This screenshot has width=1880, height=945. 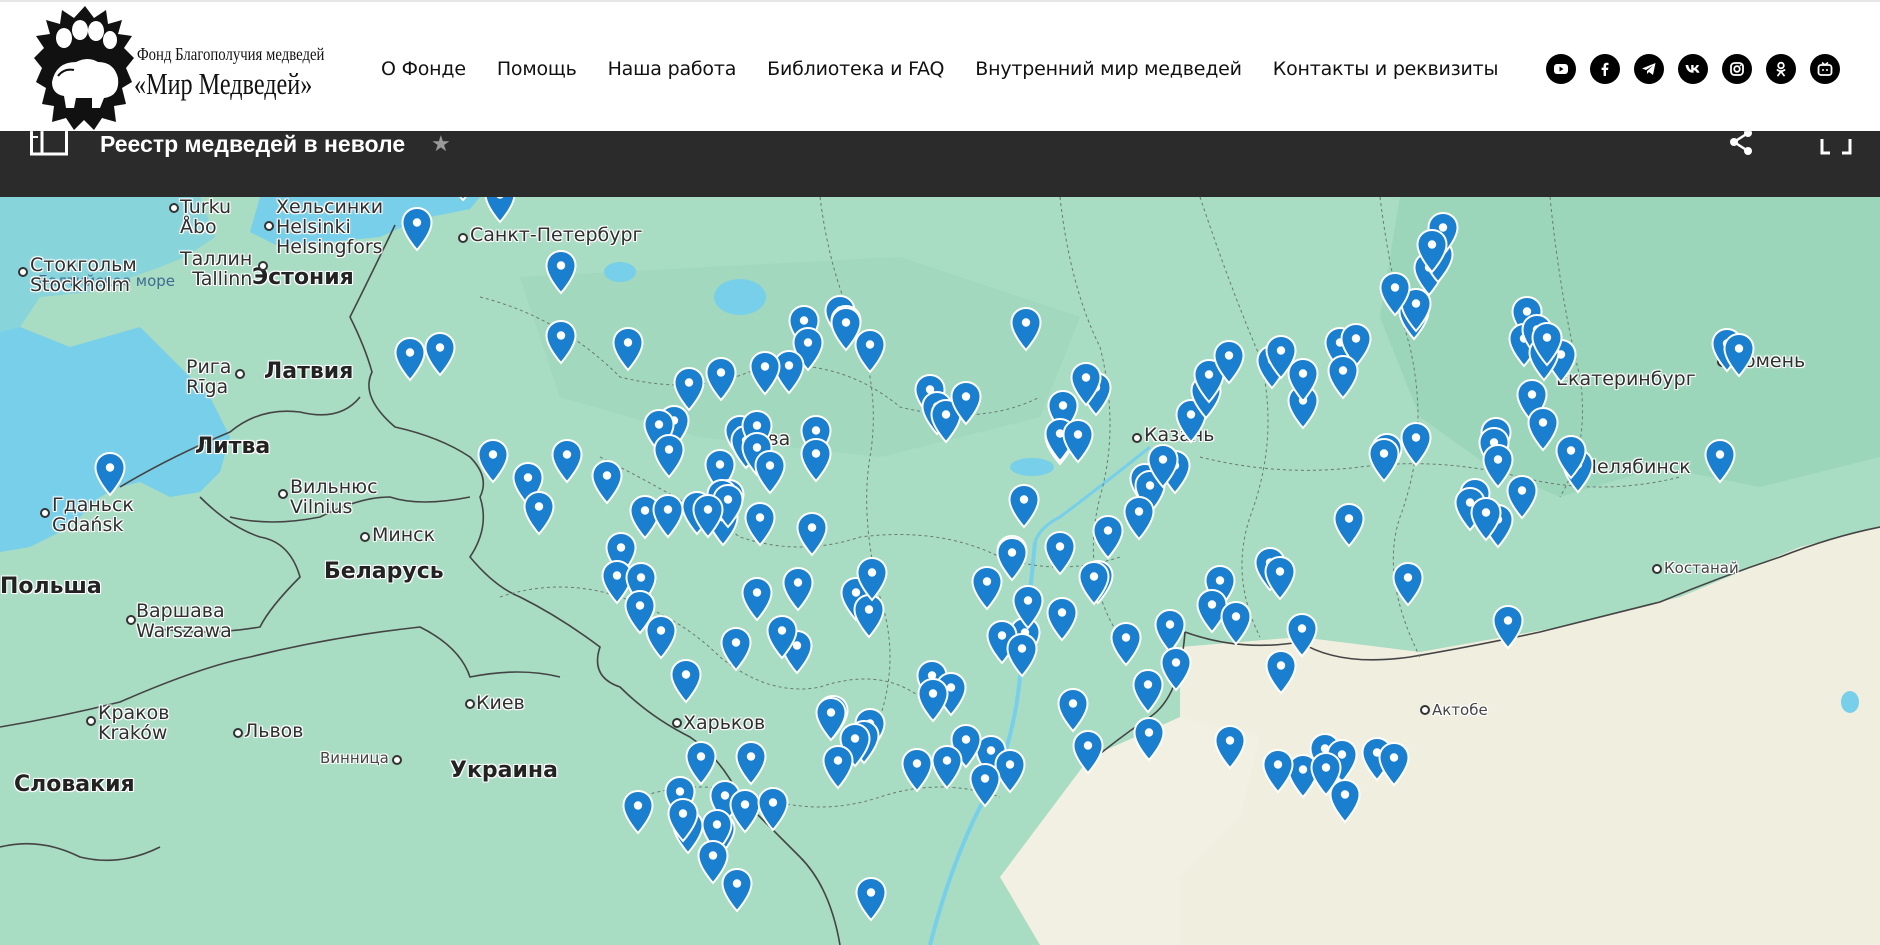 I want to click on nav-help: Помощь, so click(x=537, y=69).